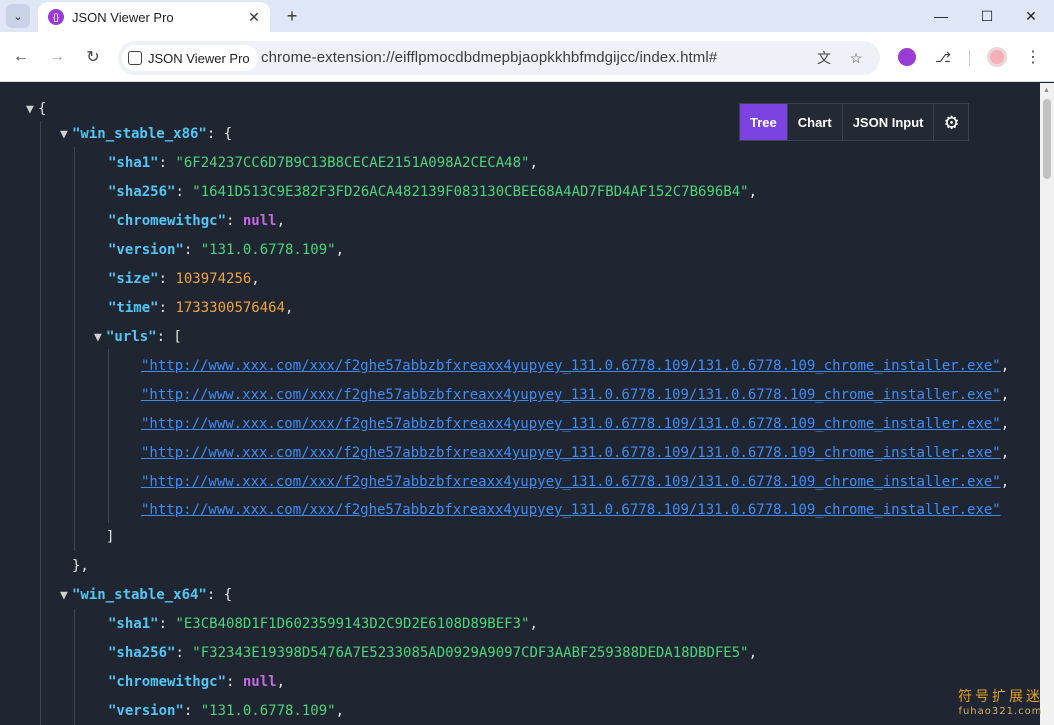 This screenshot has width=1054, height=725. I want to click on minimize-button: —, so click(941, 16).